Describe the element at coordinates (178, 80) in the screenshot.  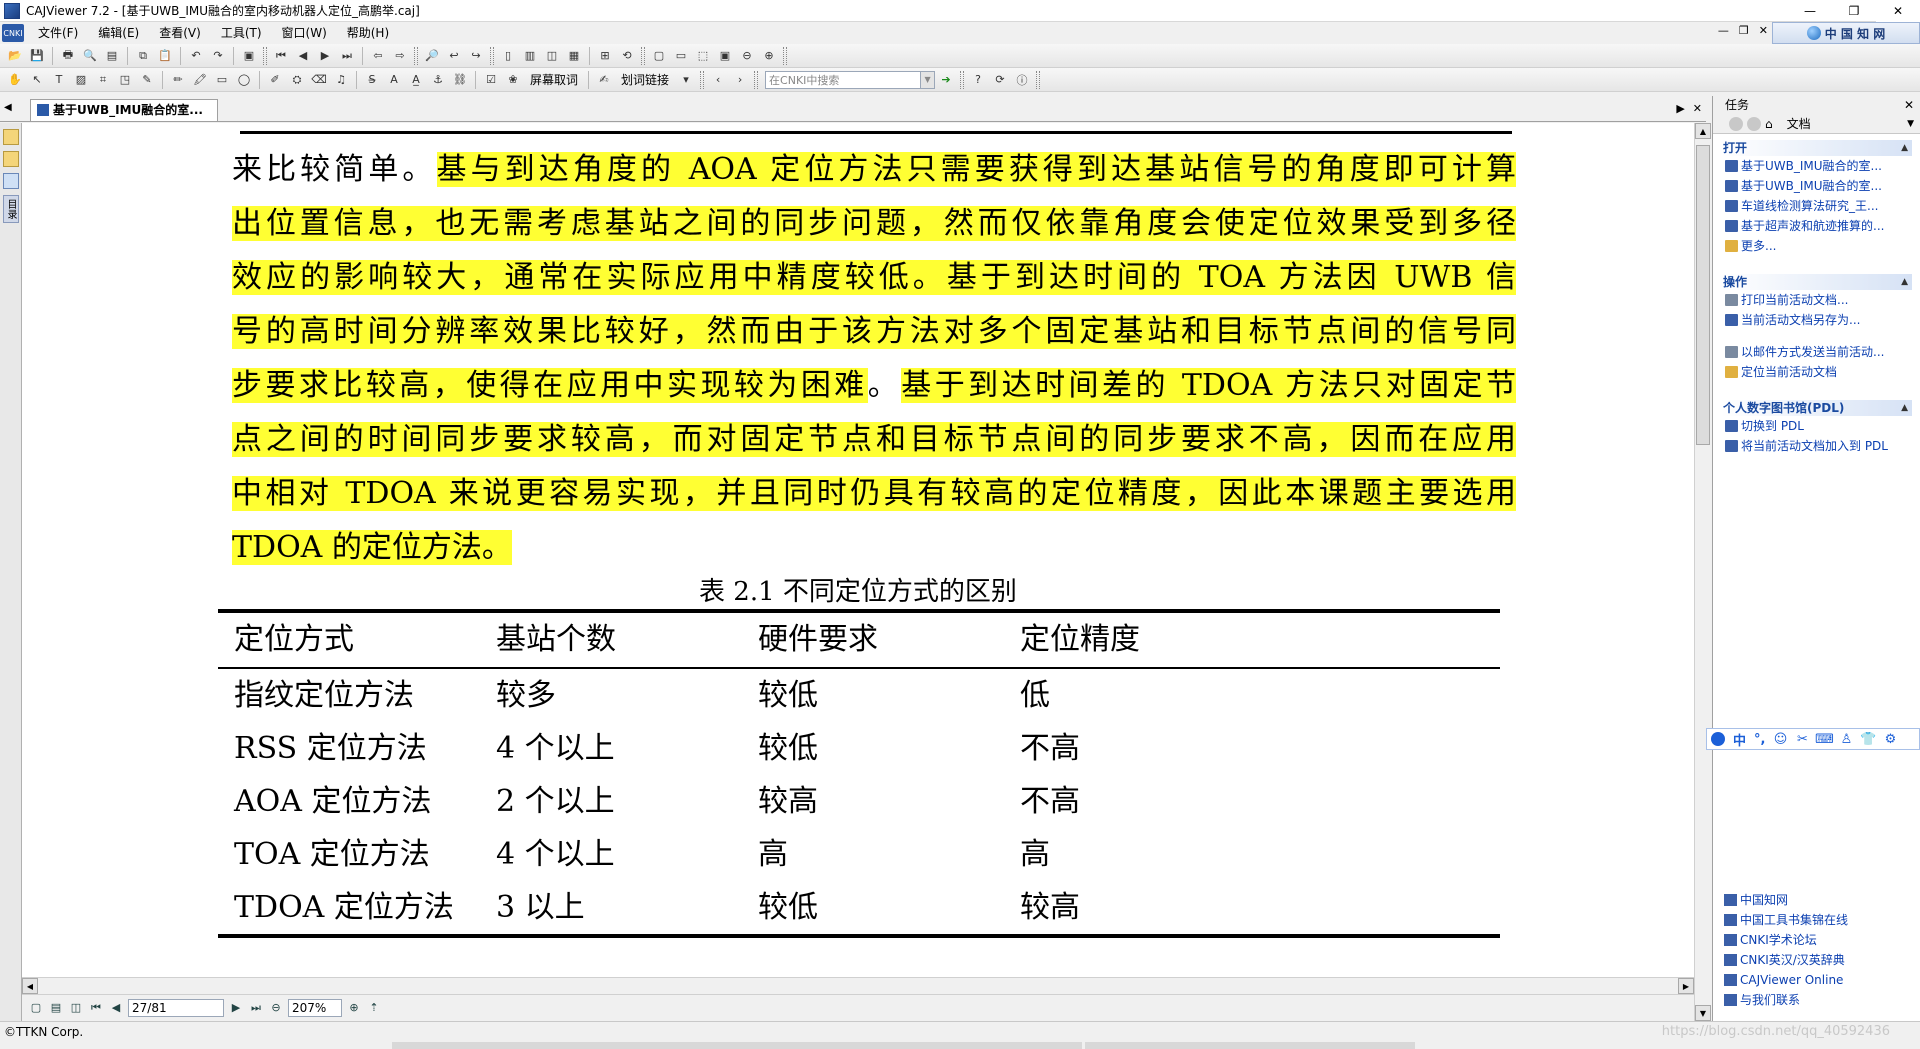
I see `pen-icon: ✏` at that location.